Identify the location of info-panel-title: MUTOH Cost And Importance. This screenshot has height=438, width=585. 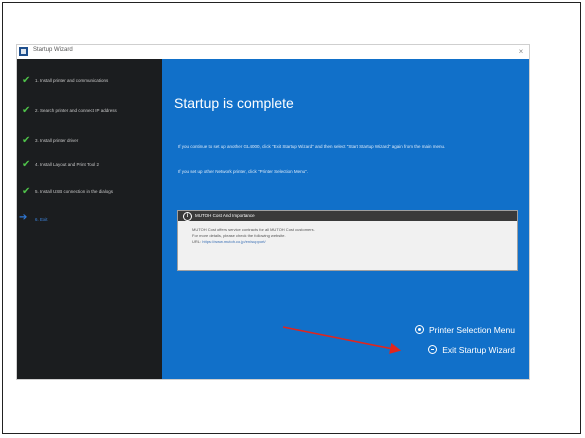
(225, 215).